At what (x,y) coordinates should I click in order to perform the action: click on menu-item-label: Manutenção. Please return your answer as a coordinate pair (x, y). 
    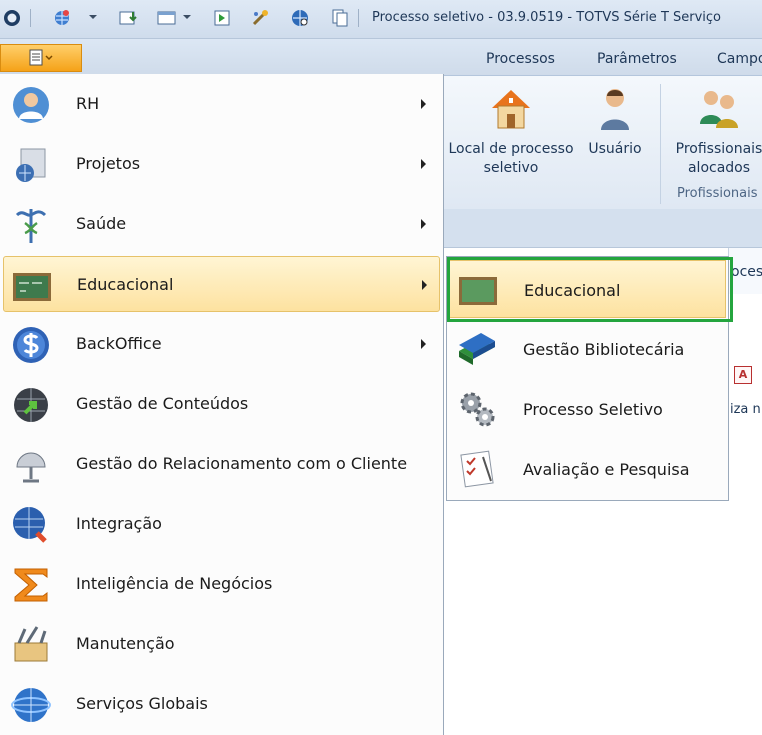
    Looking at the image, I should click on (125, 643).